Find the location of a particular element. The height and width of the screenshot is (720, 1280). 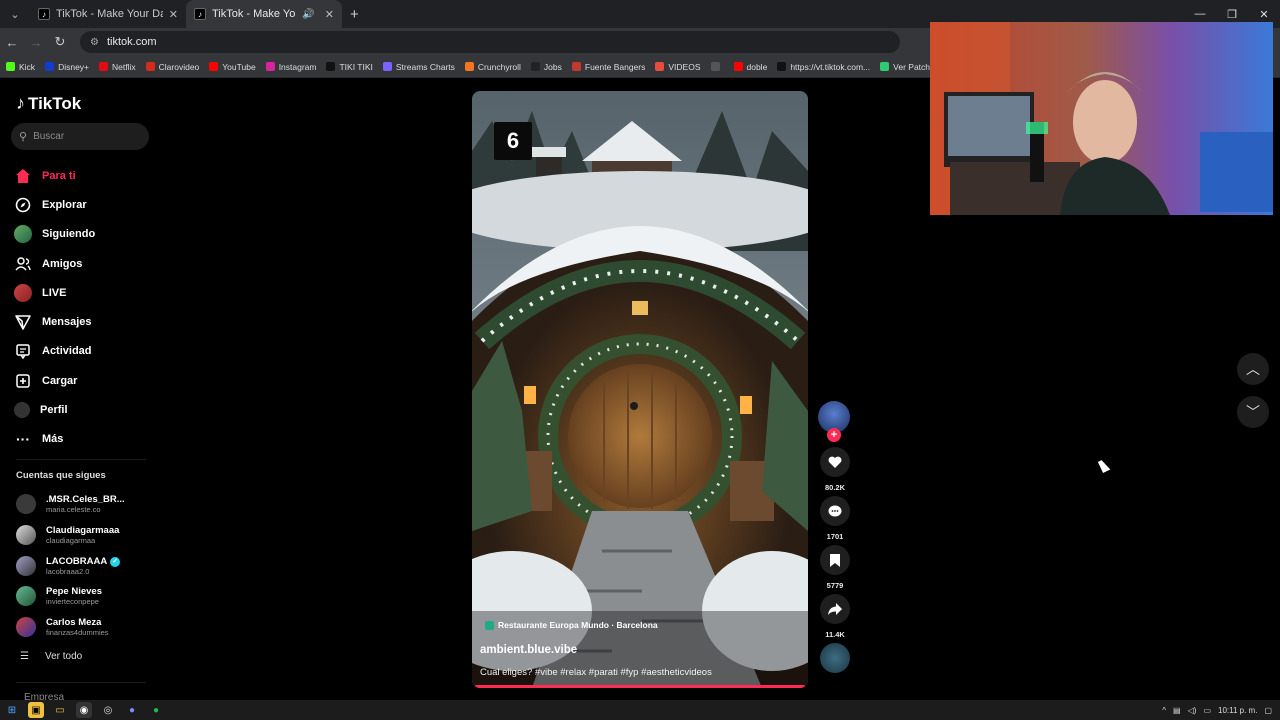

upload-icon is located at coordinates (23, 381).